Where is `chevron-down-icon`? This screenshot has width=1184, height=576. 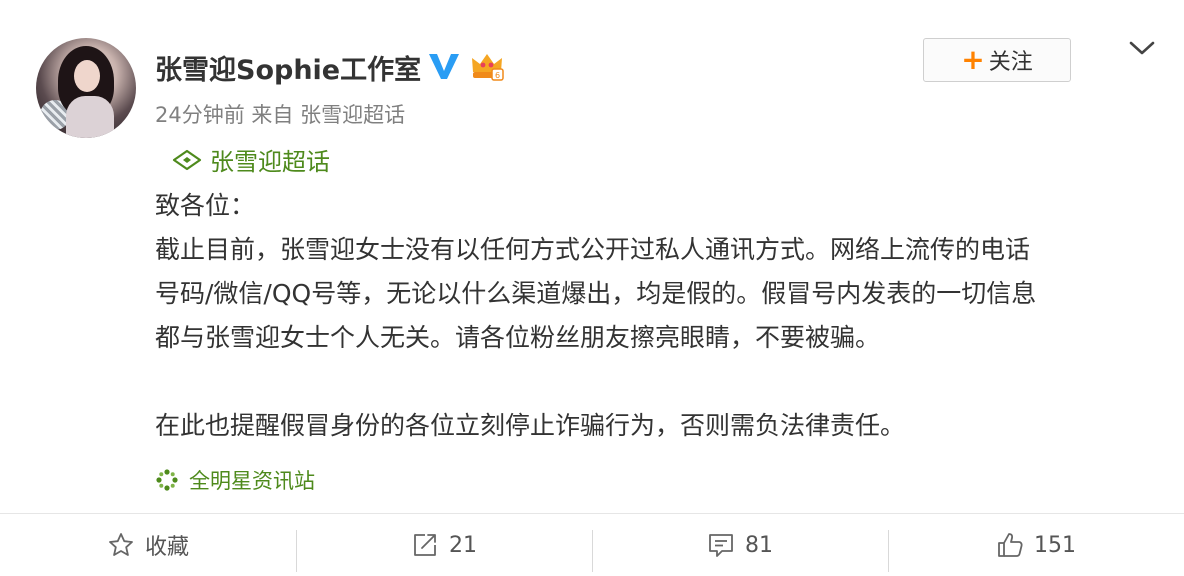
chevron-down-icon is located at coordinates (1142, 48).